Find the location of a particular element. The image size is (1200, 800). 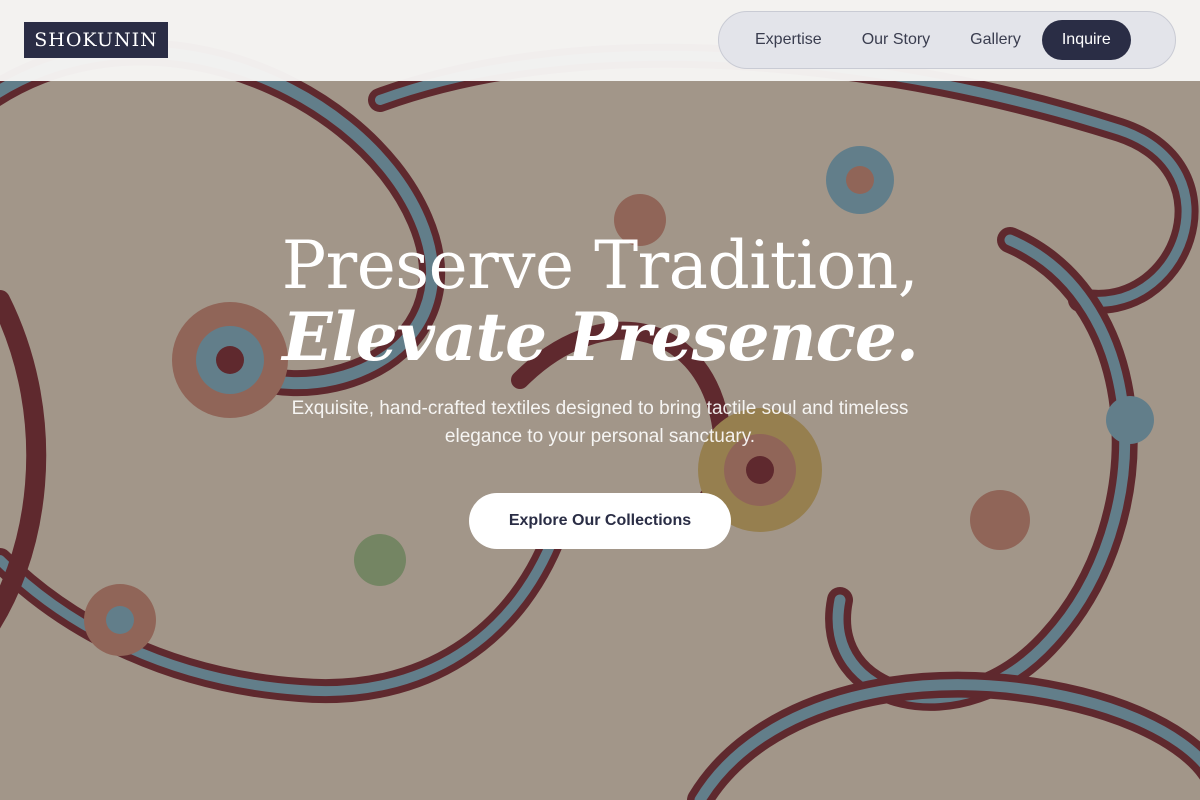

inquire-button: Inquire is located at coordinates (1086, 40).